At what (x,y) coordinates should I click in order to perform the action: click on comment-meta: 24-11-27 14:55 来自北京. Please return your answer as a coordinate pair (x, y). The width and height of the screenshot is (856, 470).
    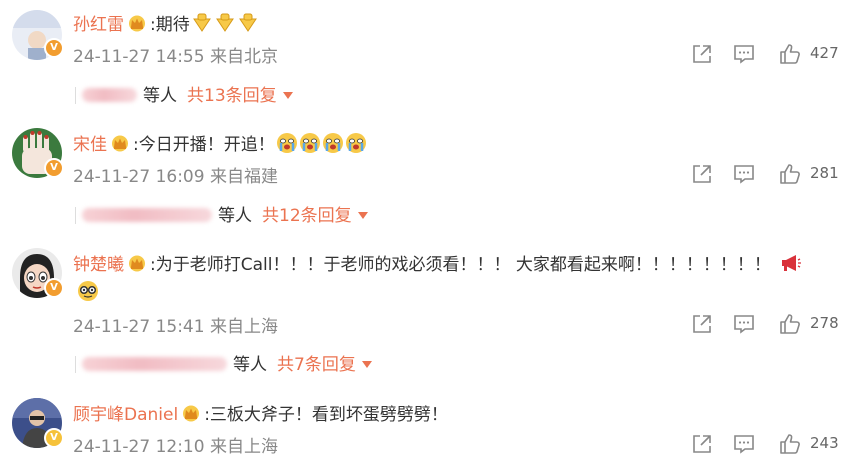
    Looking at the image, I should click on (175, 54).